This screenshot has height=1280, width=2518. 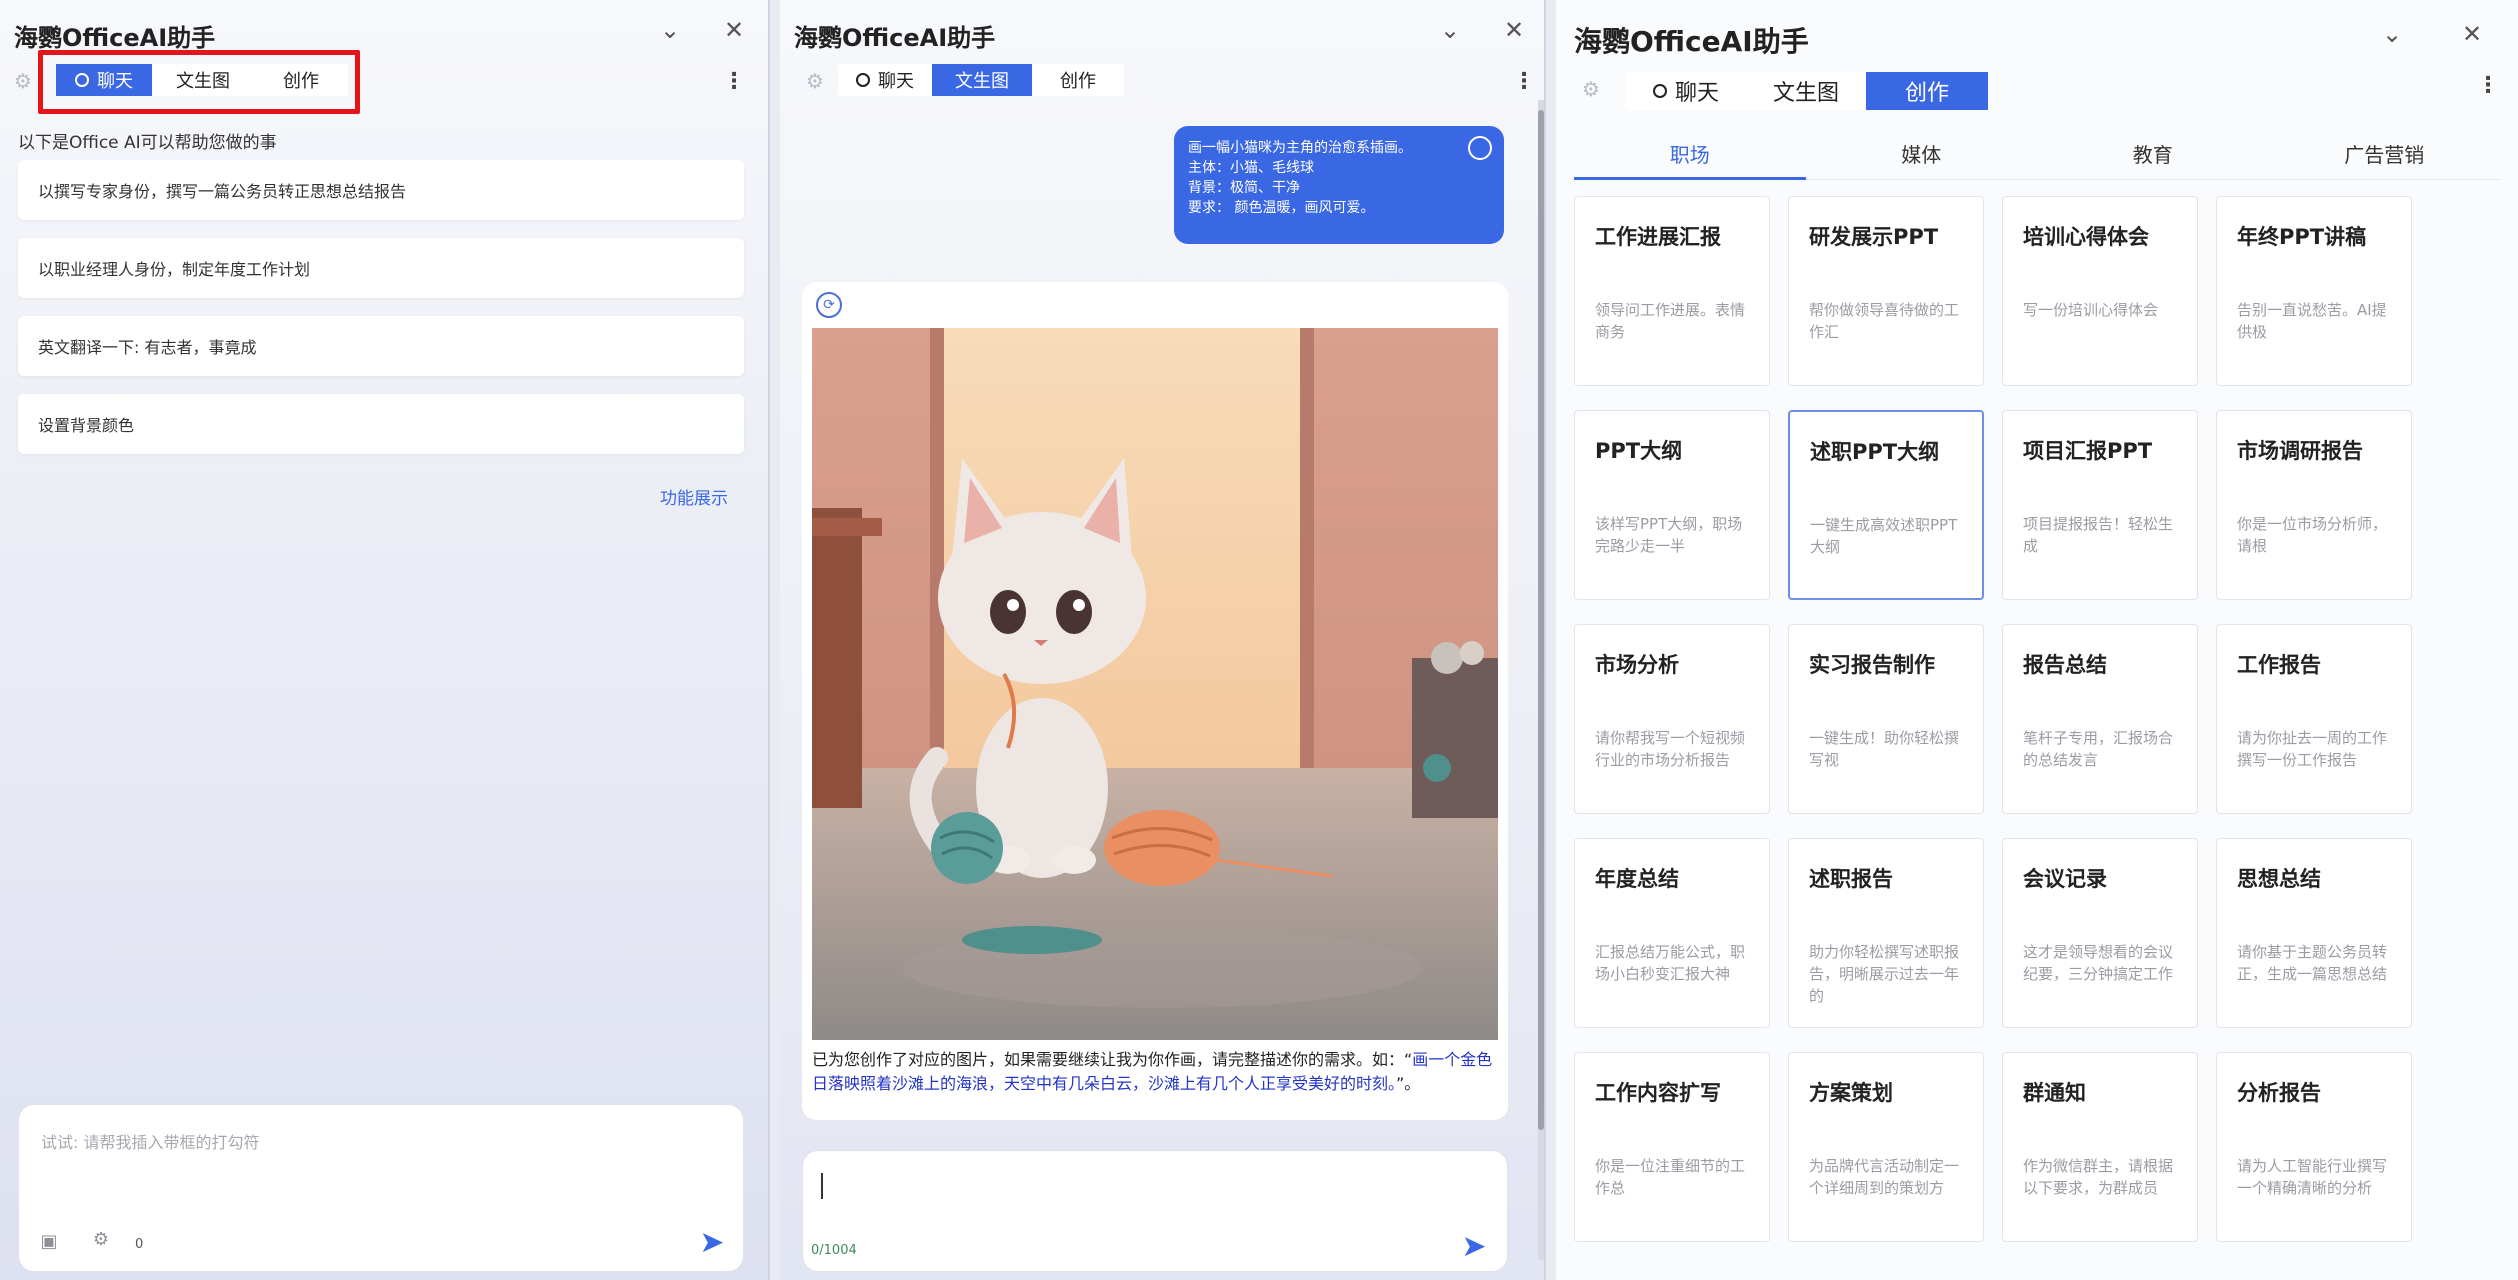 I want to click on prompt-line: 画一幅小猫咪为主角的治愈系插画。, so click(x=1300, y=148).